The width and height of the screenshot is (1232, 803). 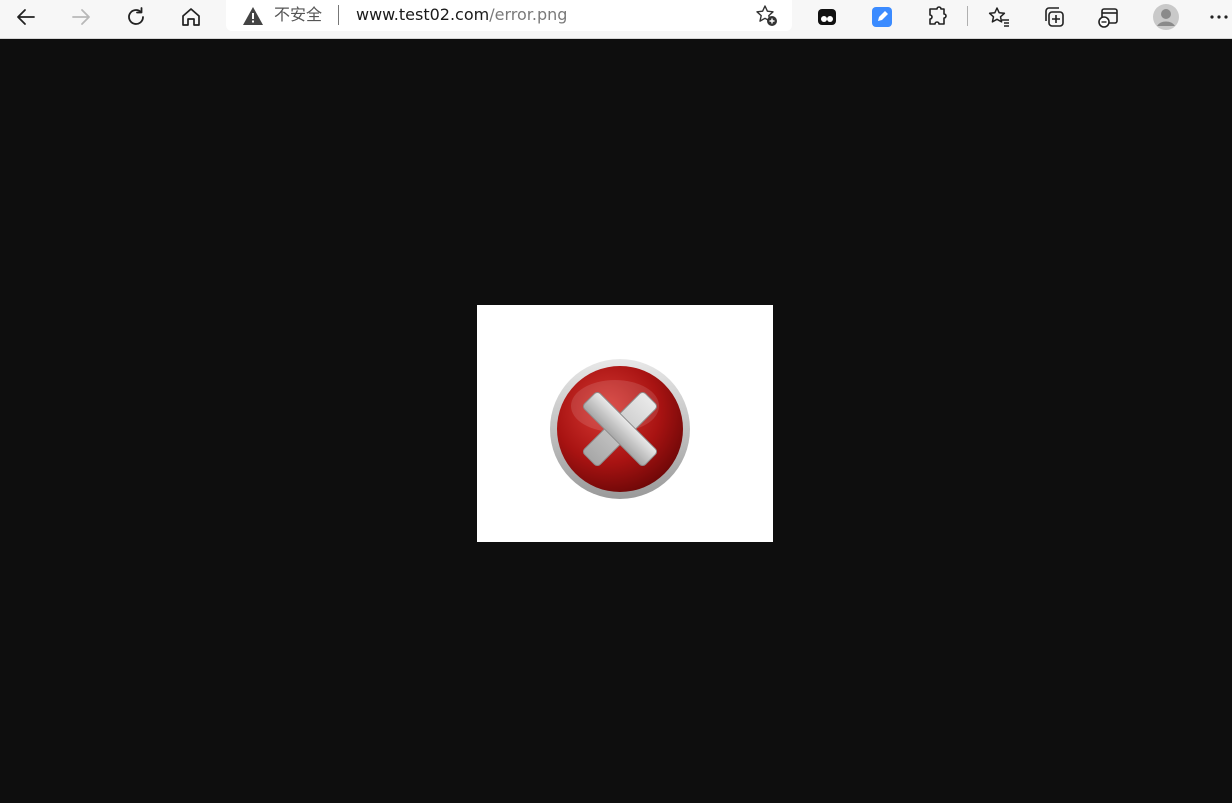 I want to click on favorites-icon, so click(x=998, y=17).